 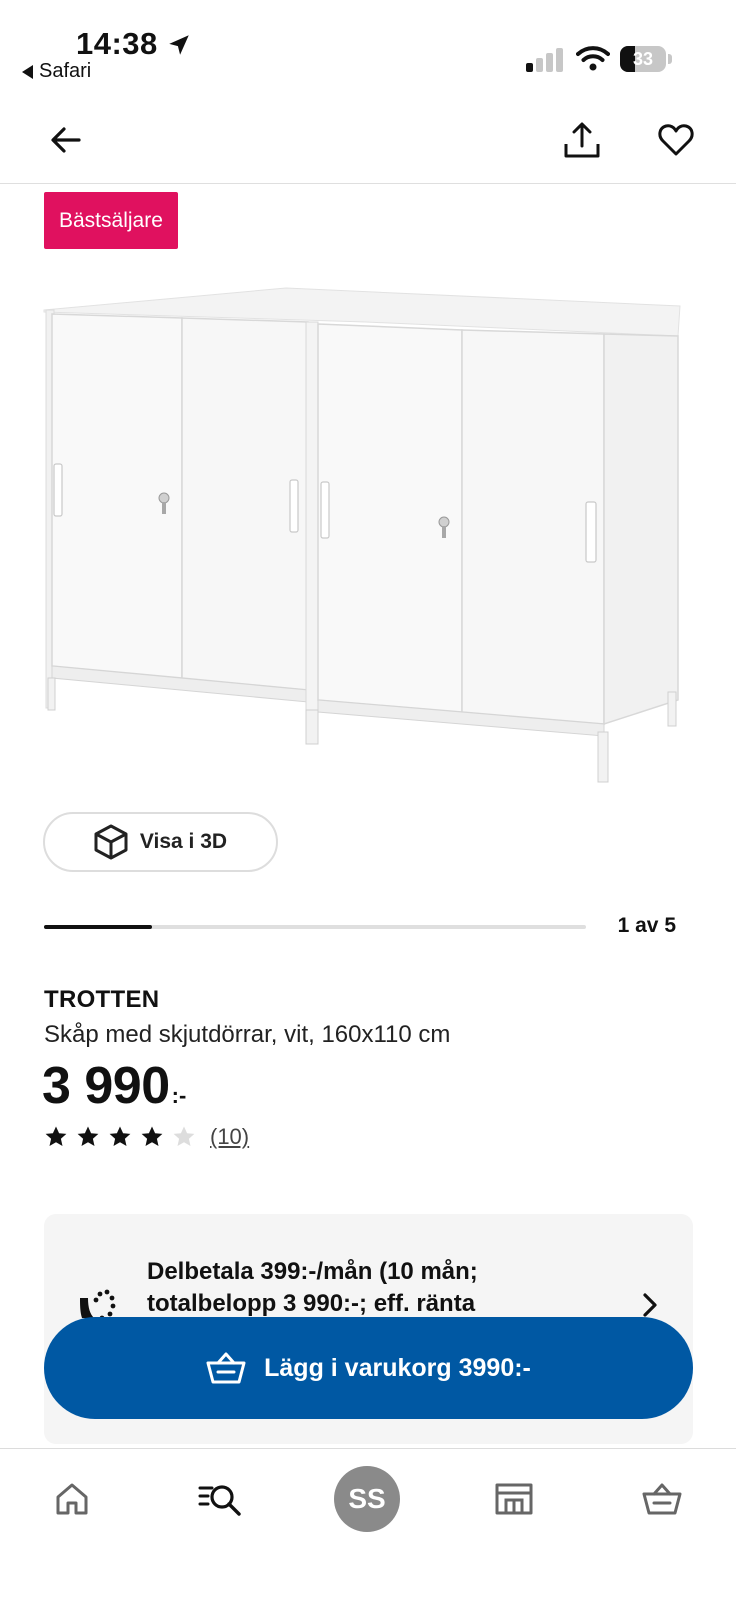 What do you see at coordinates (117, 43) in the screenshot?
I see `status-time: 14:38` at bounding box center [117, 43].